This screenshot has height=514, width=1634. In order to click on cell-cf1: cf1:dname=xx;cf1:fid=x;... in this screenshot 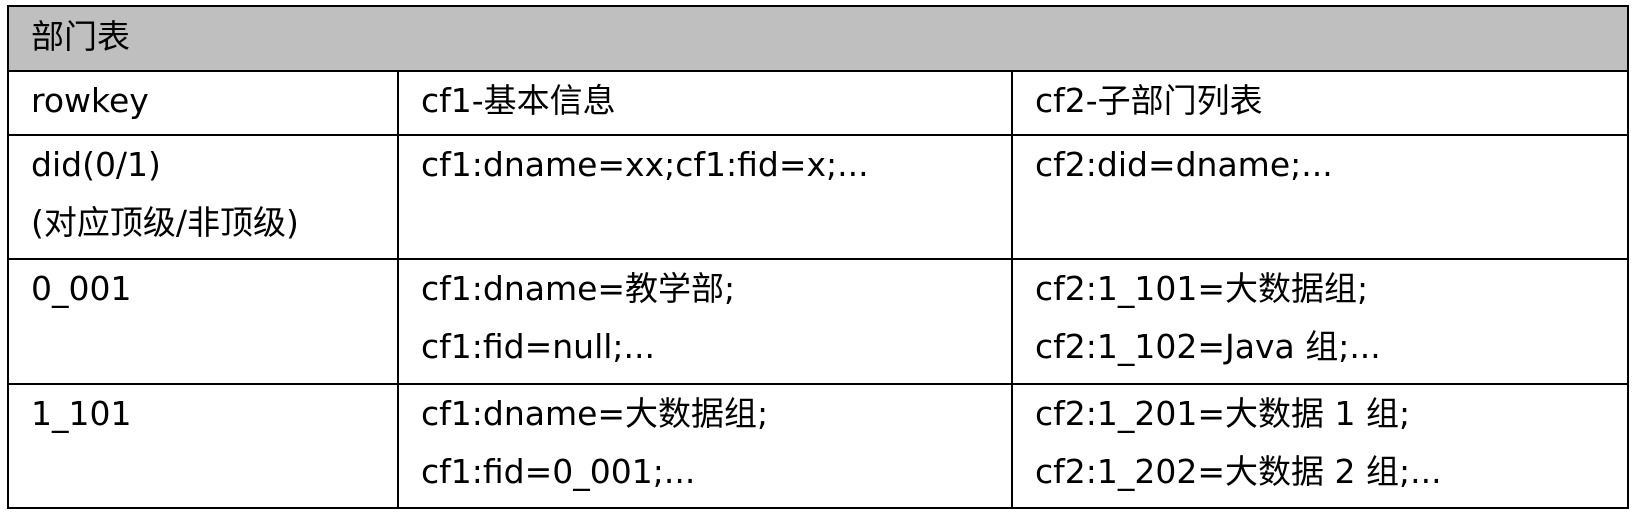, I will do `click(705, 197)`.